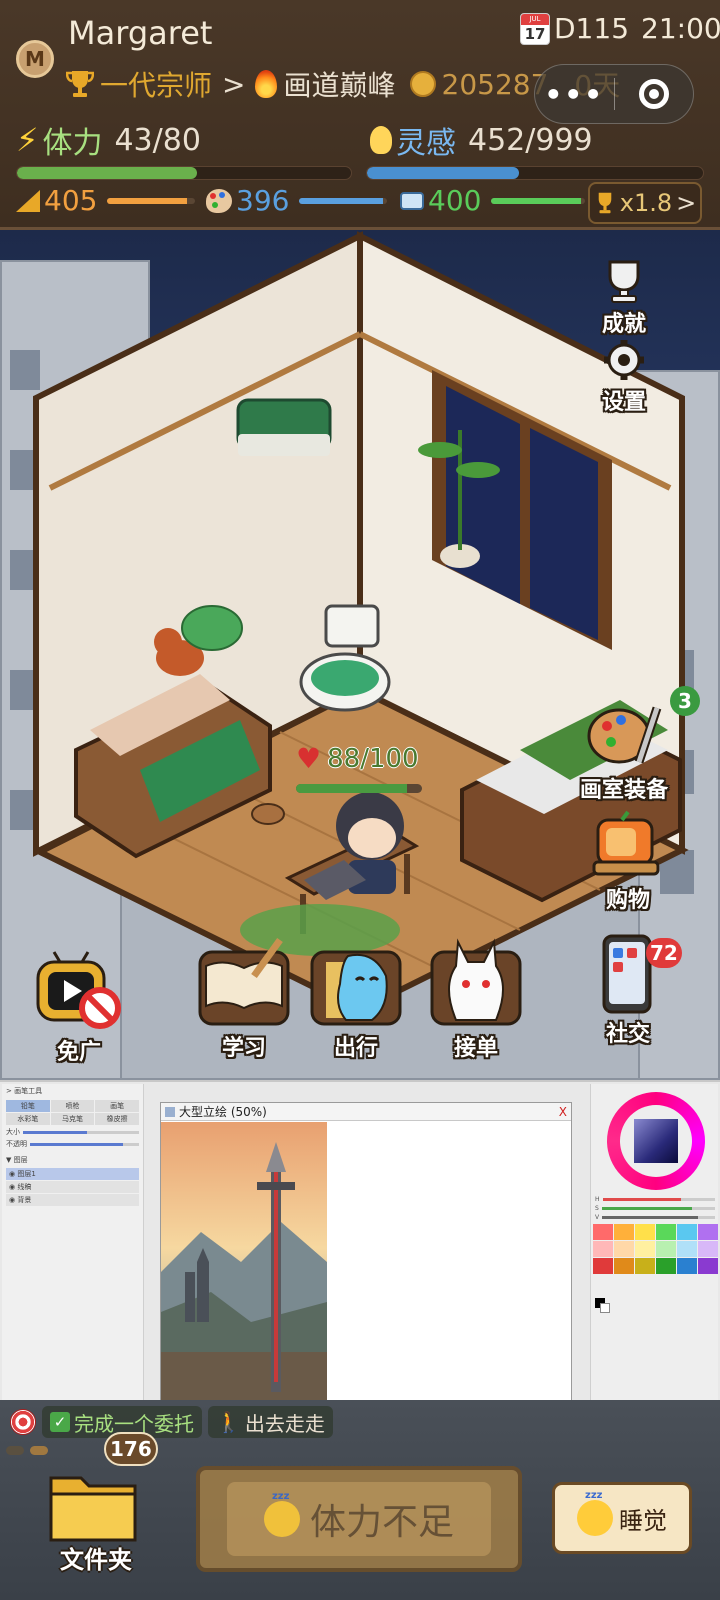 This screenshot has height=1600, width=720. I want to click on studio-gear-label: 画室装备, so click(624, 790).